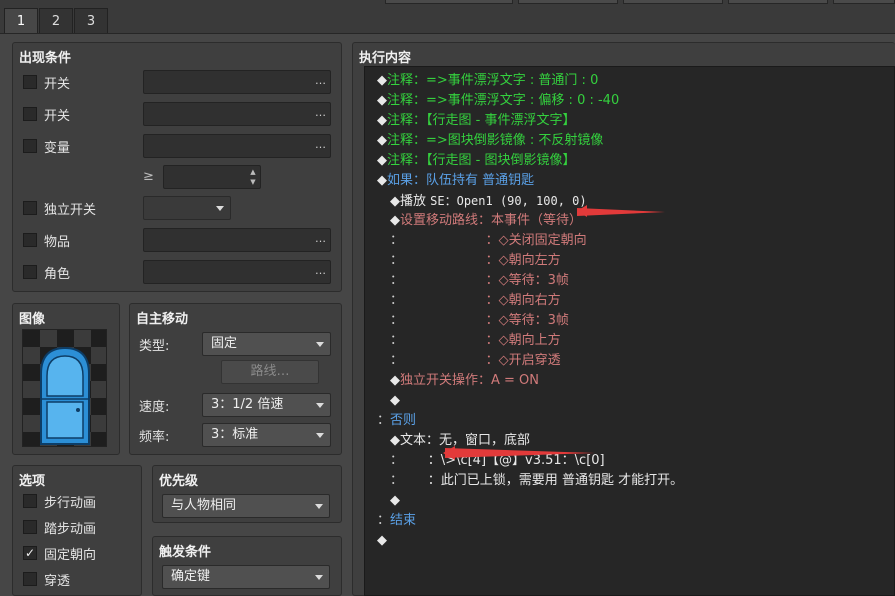 The height and width of the screenshot is (596, 895). What do you see at coordinates (57, 84) in the screenshot?
I see `switch1-label: 开关` at bounding box center [57, 84].